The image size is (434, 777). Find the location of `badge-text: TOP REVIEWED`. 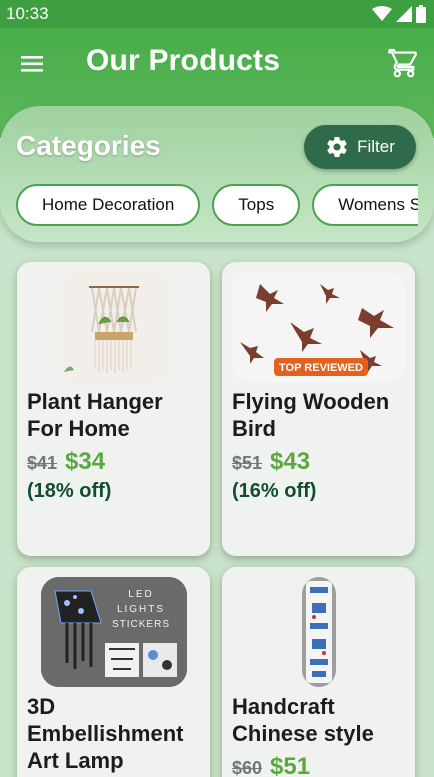

badge-text: TOP REVIEWED is located at coordinates (321, 368).